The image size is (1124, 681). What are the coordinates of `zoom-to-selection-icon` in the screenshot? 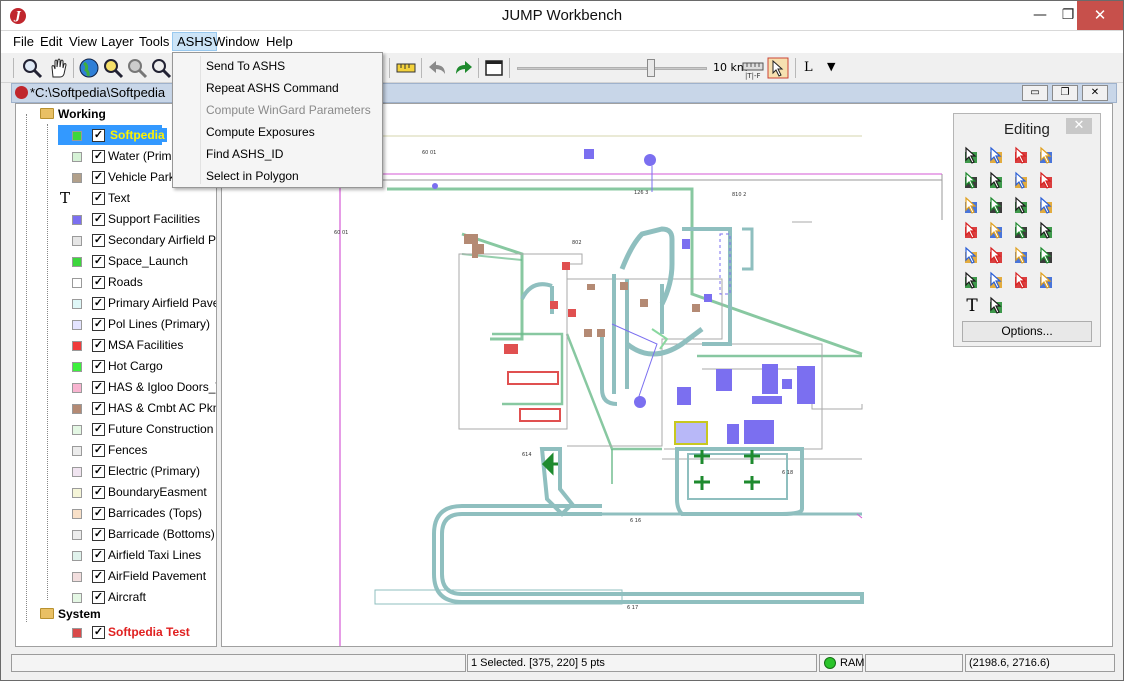 It's located at (161, 68).